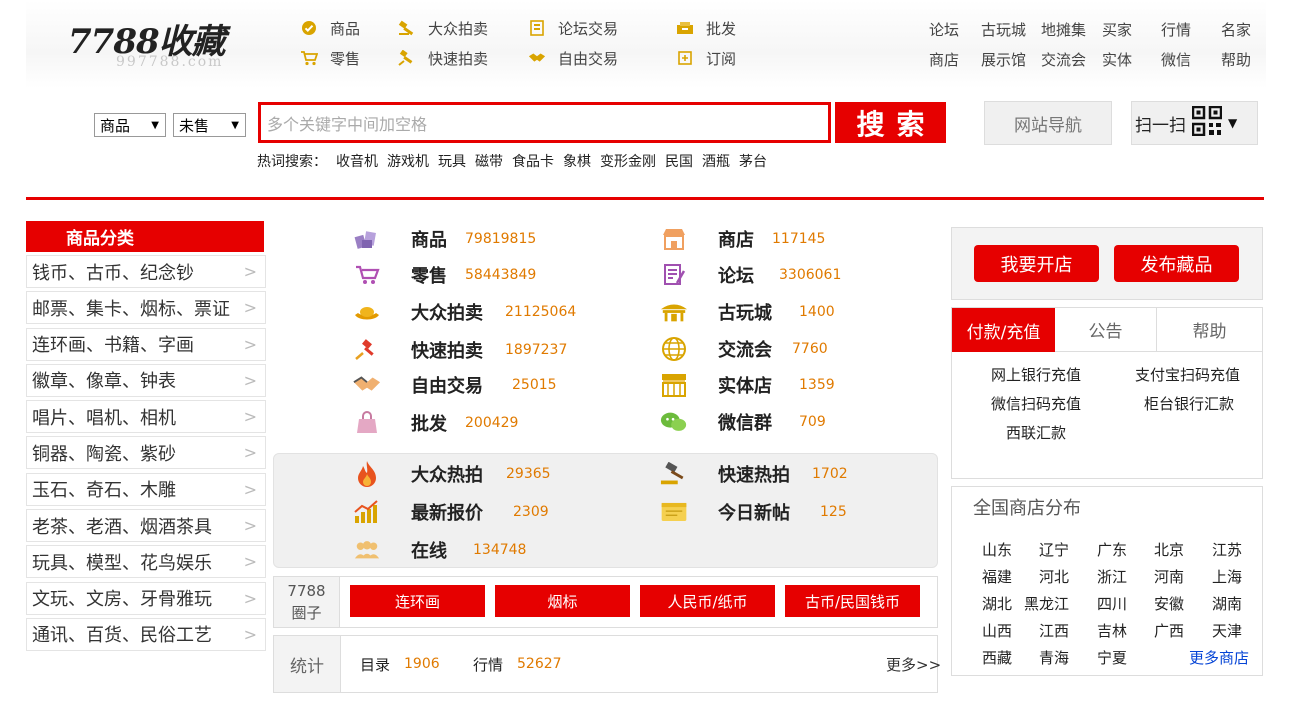 The height and width of the screenshot is (708, 1293). I want to click on scan-button: 扫一扫 ▼, so click(1194, 123).